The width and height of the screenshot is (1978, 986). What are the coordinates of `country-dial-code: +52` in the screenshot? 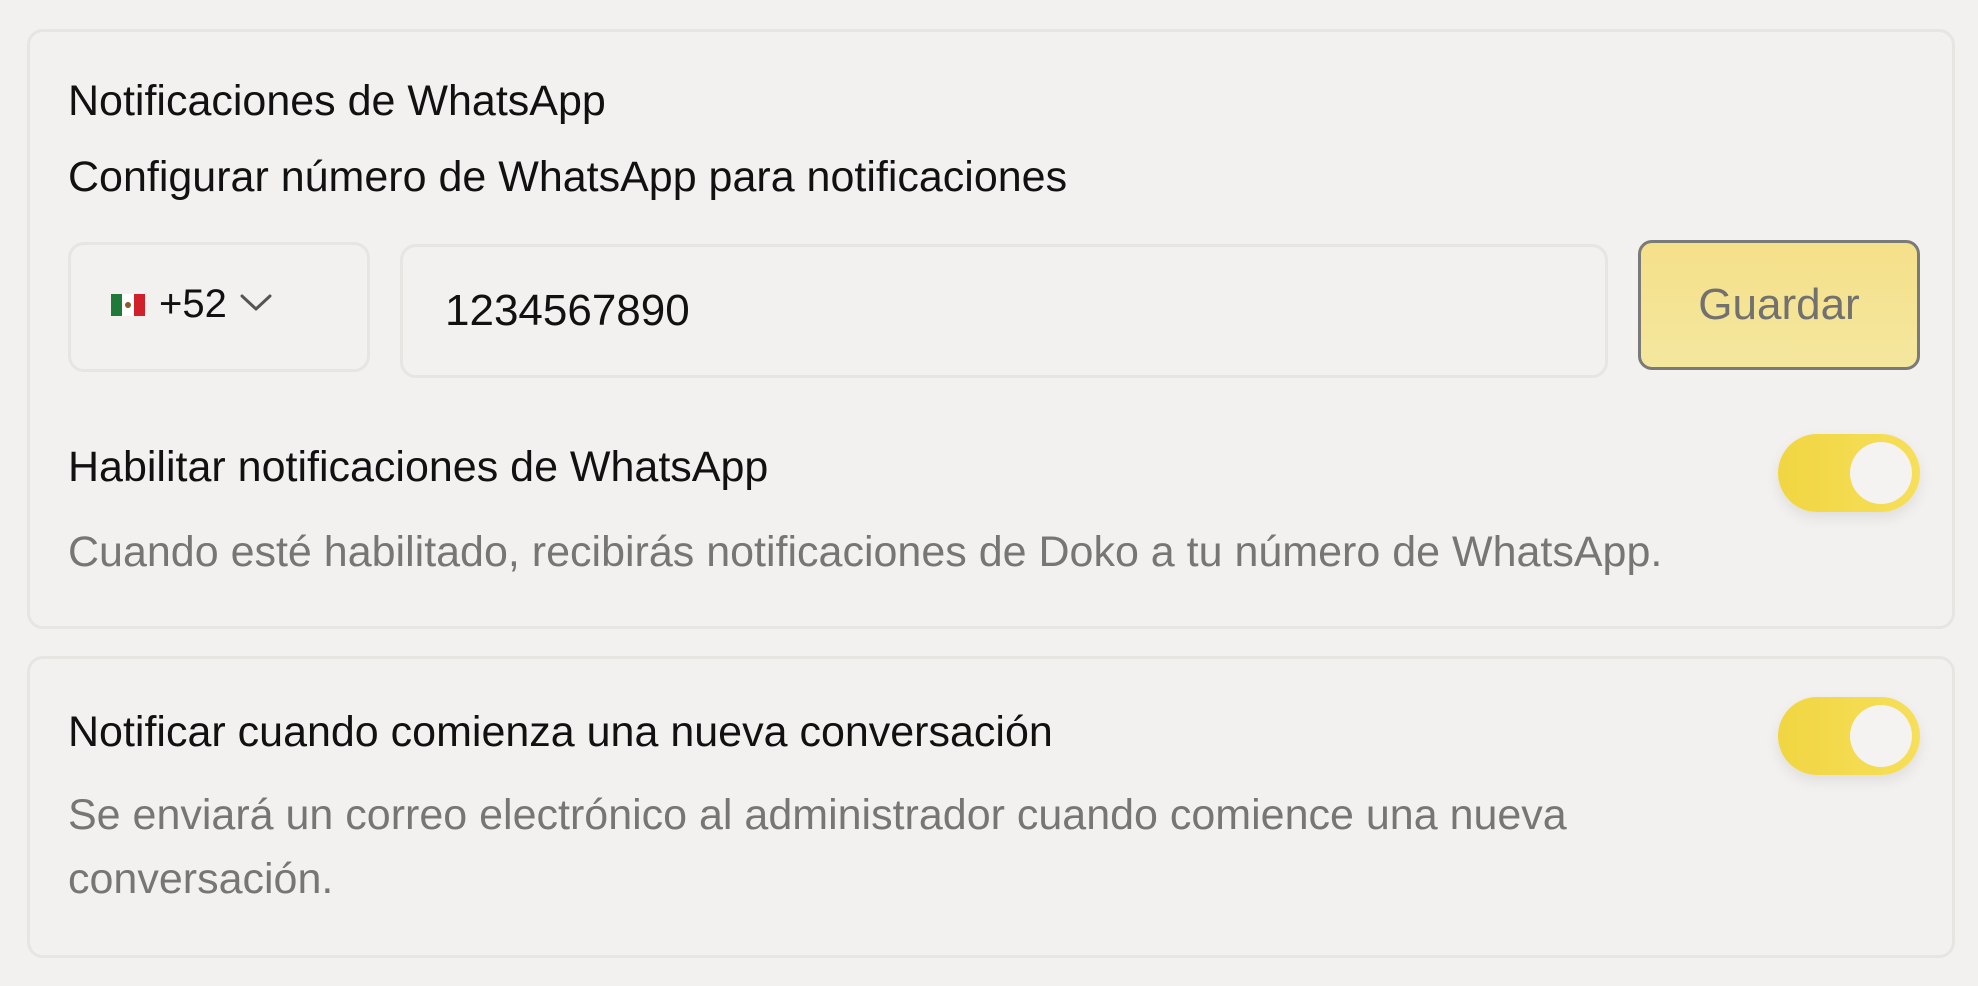 It's located at (193, 303).